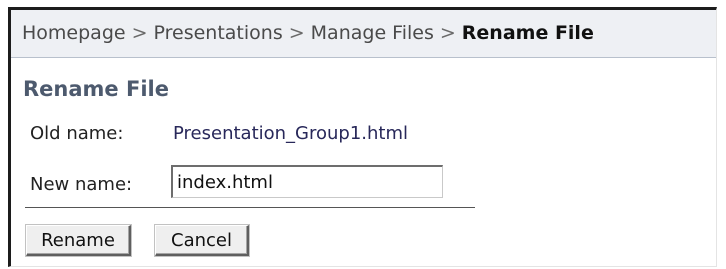 This screenshot has height=269, width=726. What do you see at coordinates (77, 133) in the screenshot?
I see `old-name-label: Old name:` at bounding box center [77, 133].